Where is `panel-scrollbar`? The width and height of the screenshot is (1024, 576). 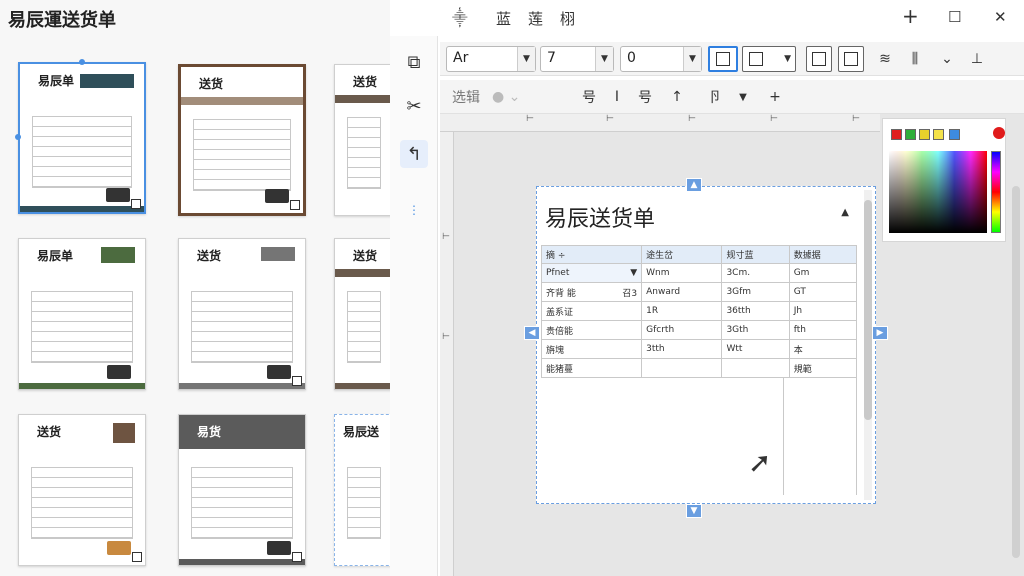
panel-scrollbar is located at coordinates (1016, 372).